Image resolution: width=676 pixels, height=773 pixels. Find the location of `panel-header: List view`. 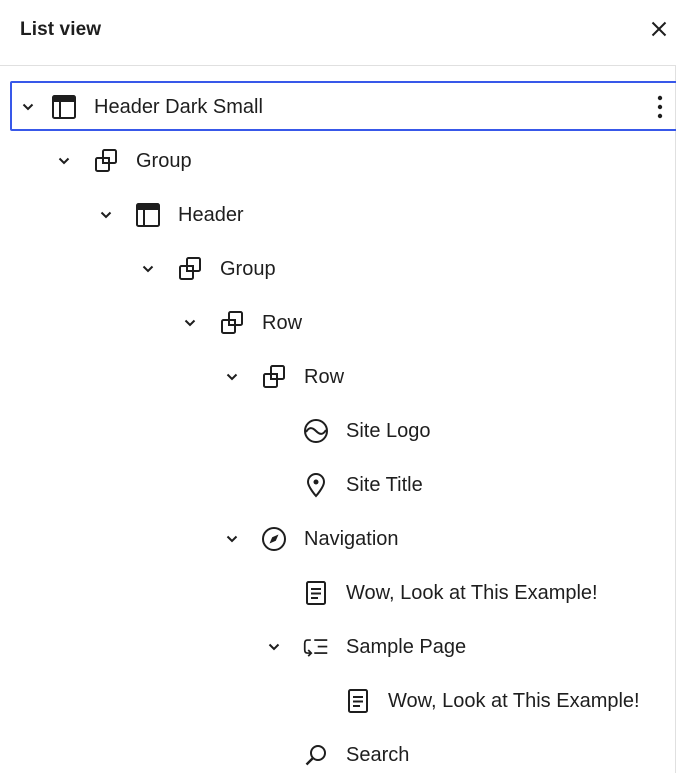

panel-header: List view is located at coordinates (338, 33).